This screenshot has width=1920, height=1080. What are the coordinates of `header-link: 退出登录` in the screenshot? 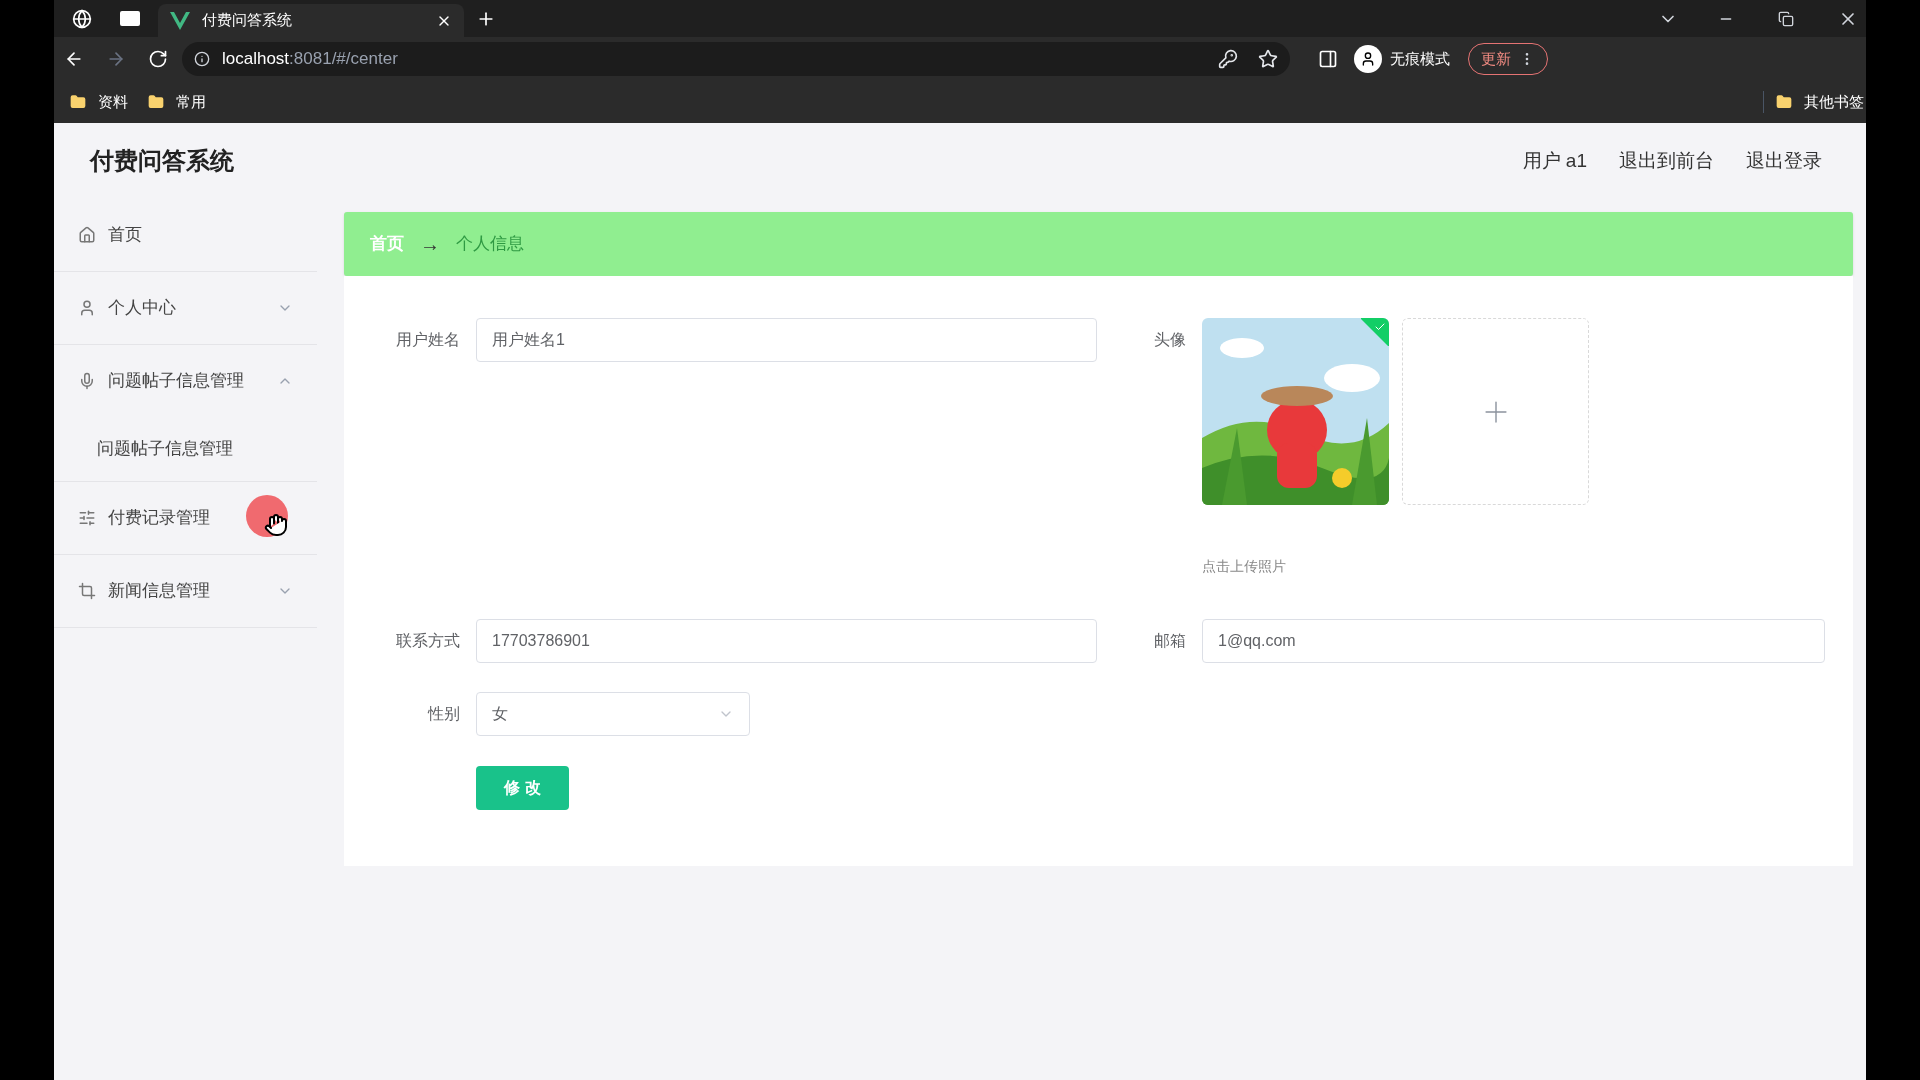 It's located at (1784, 161).